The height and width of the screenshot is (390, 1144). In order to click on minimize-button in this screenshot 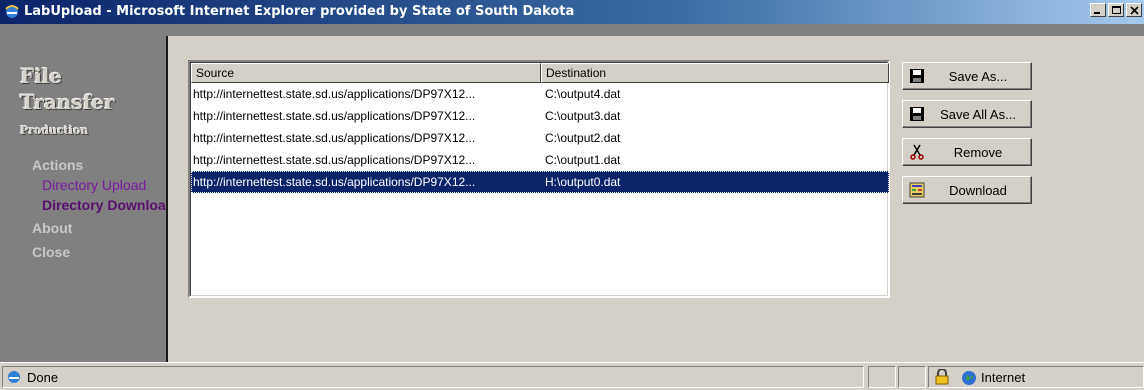, I will do `click(1098, 10)`.